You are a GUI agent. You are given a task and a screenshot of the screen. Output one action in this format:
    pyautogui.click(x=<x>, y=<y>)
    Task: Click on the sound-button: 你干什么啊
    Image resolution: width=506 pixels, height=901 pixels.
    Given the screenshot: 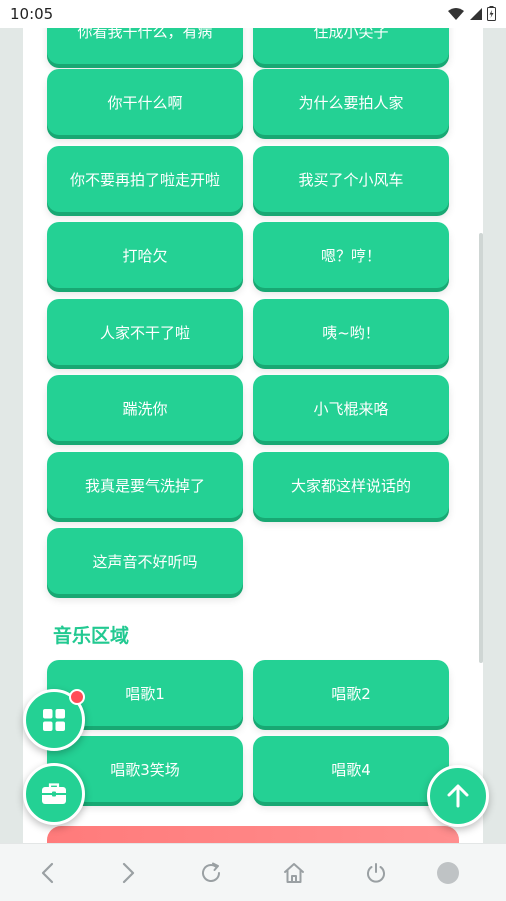 What is the action you would take?
    pyautogui.click(x=145, y=102)
    